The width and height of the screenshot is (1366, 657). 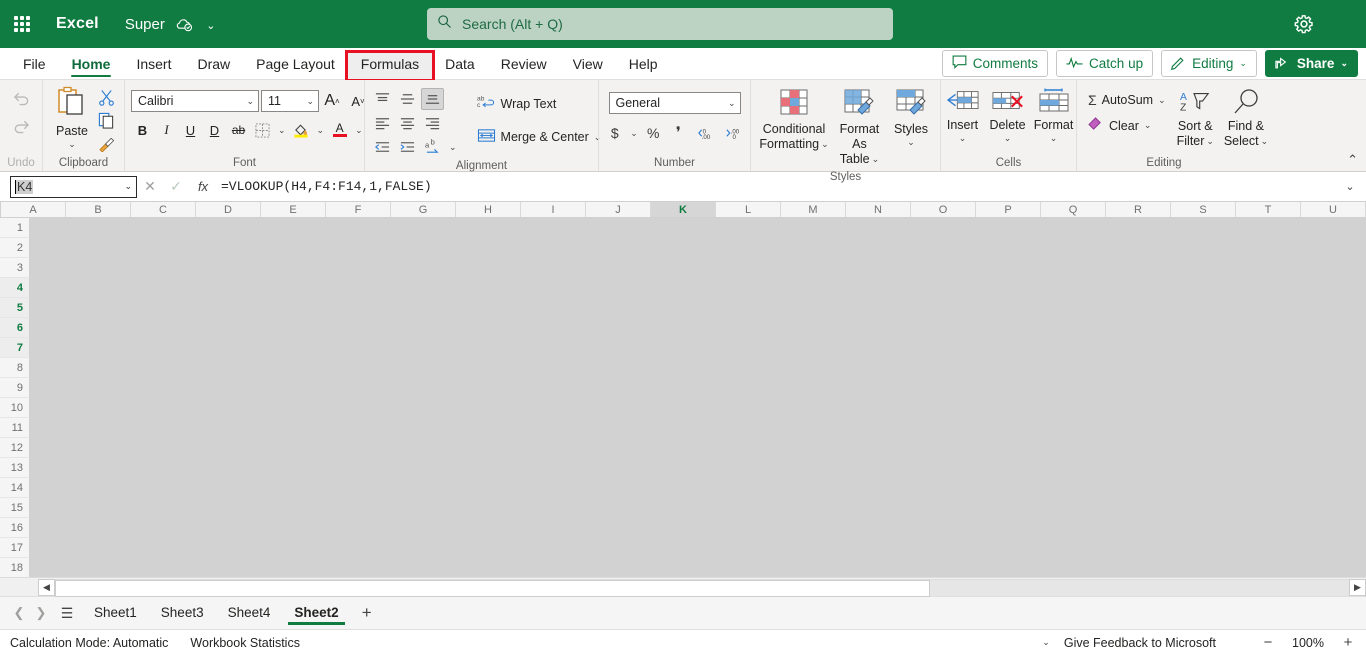 What do you see at coordinates (407, 99) in the screenshot?
I see `align-middle-icon` at bounding box center [407, 99].